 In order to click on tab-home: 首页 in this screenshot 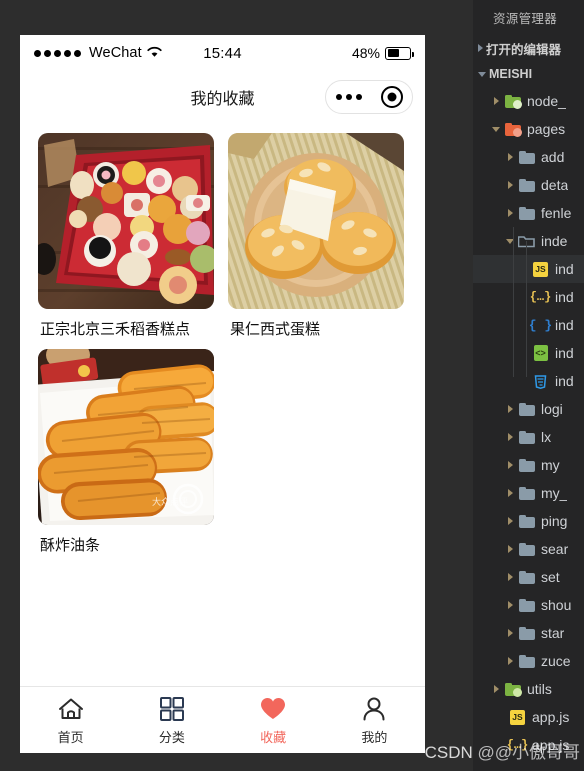, I will do `click(70, 720)`.